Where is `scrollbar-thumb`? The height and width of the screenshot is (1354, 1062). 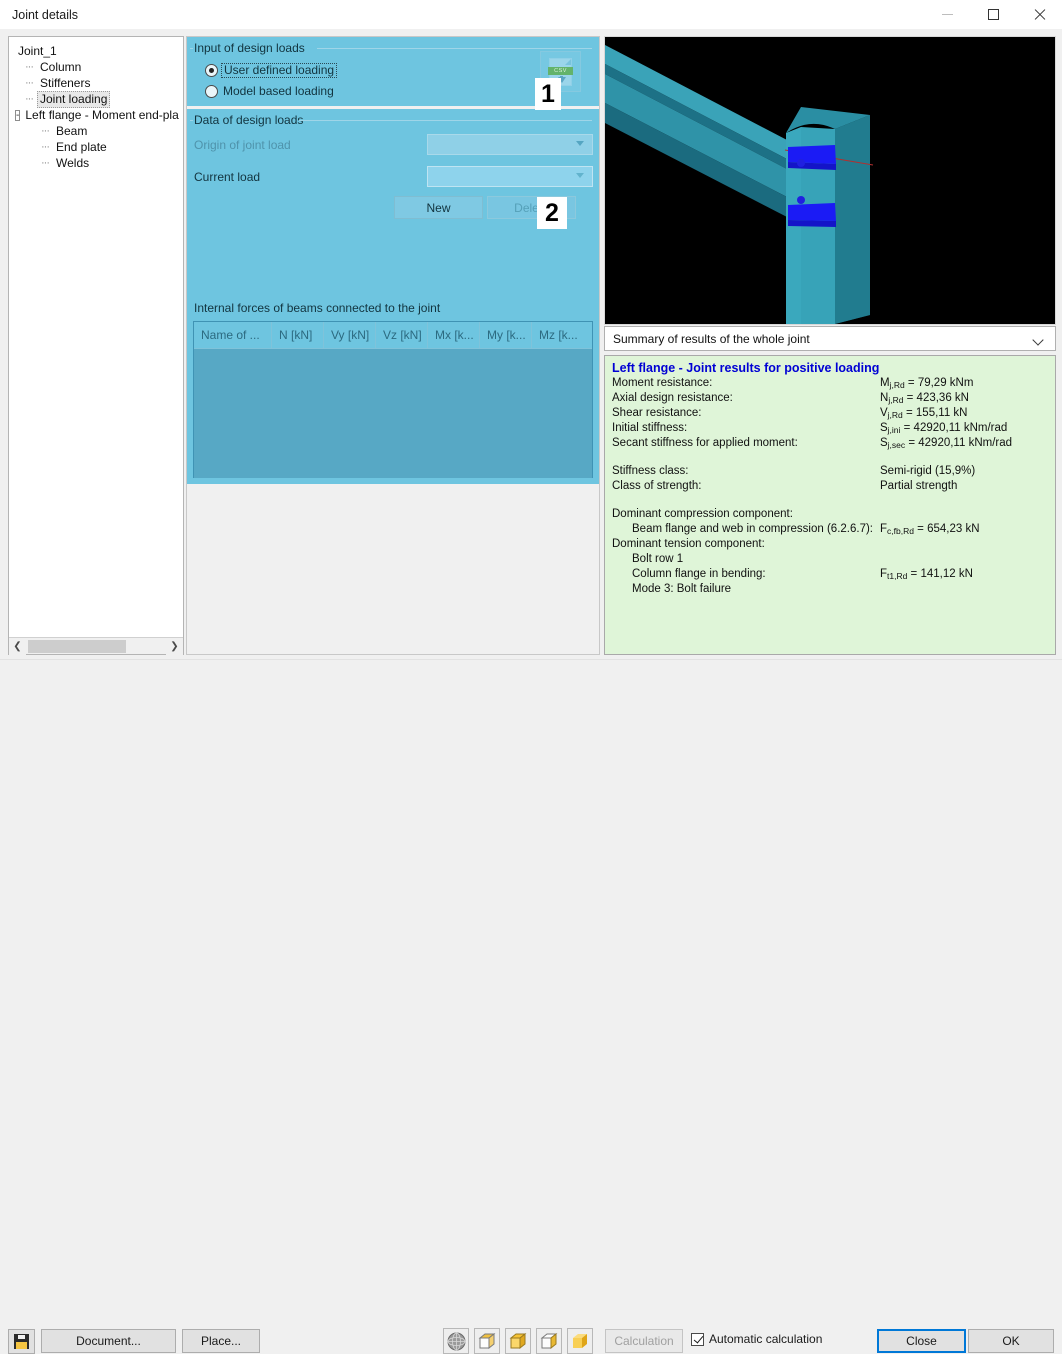 scrollbar-thumb is located at coordinates (77, 646).